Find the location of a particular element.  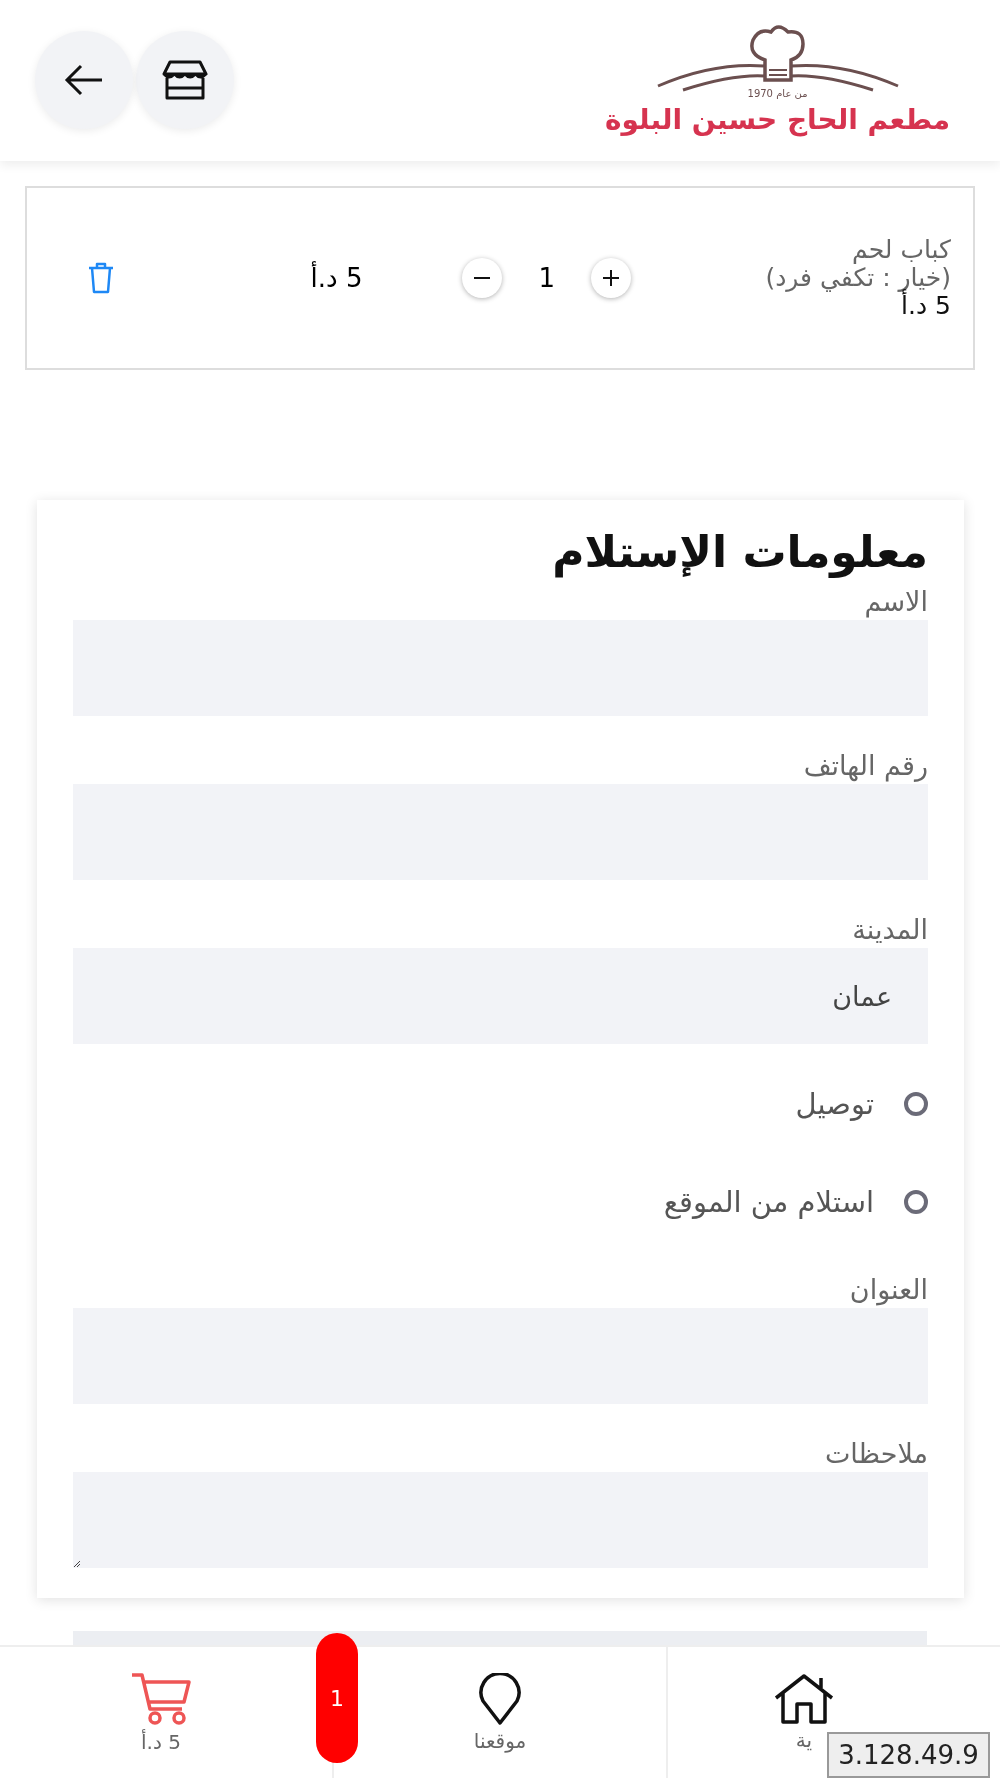

trash-icon is located at coordinates (101, 277).